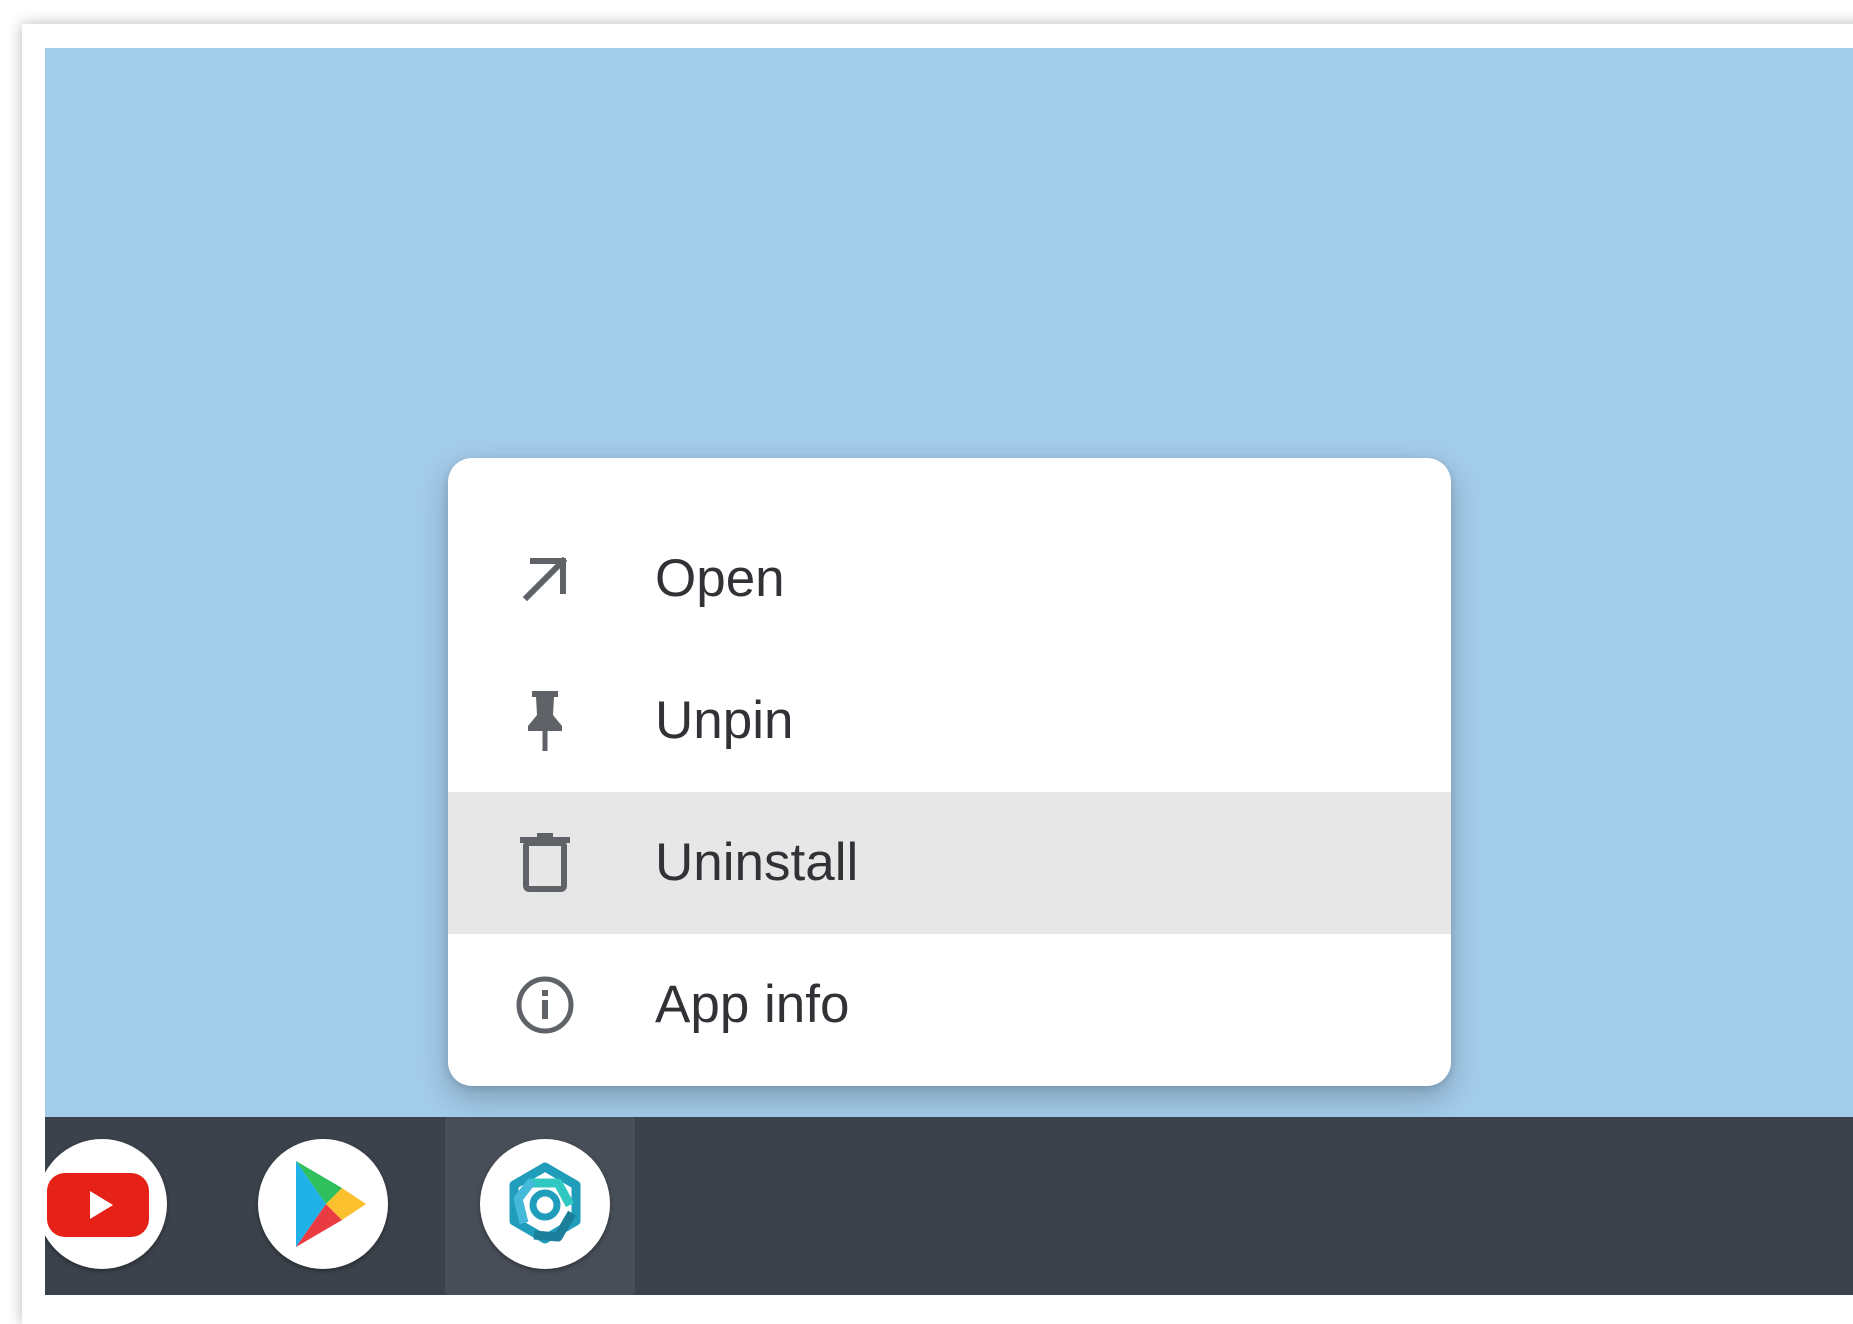 This screenshot has width=1853, height=1324. I want to click on teal-app-icon, so click(545, 1203).